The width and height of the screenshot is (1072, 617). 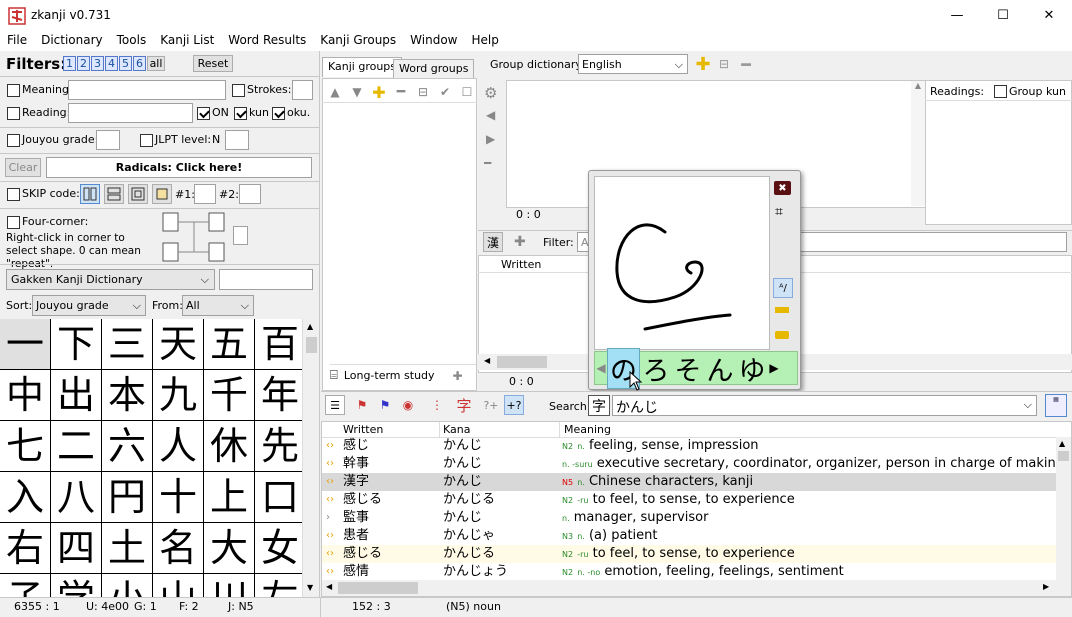 What do you see at coordinates (824, 405) in the screenshot?
I see `search-input: かんじ ⌵` at bounding box center [824, 405].